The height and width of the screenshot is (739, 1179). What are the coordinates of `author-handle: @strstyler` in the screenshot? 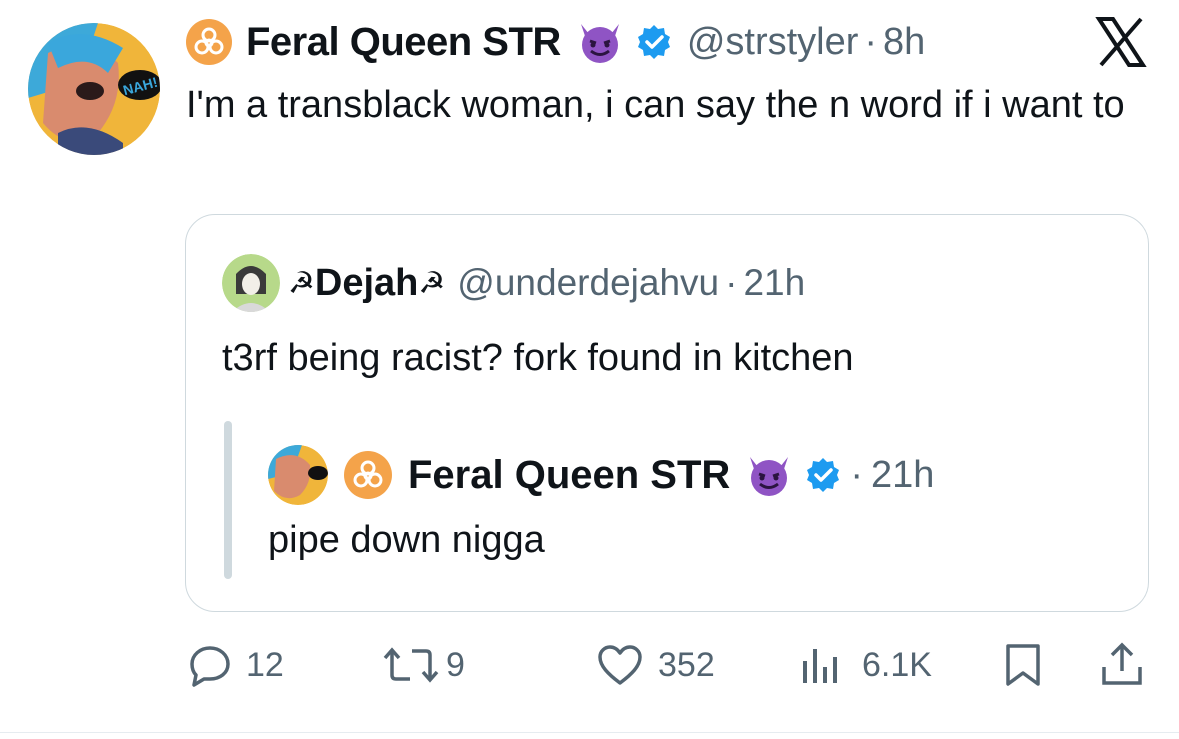 It's located at (773, 42).